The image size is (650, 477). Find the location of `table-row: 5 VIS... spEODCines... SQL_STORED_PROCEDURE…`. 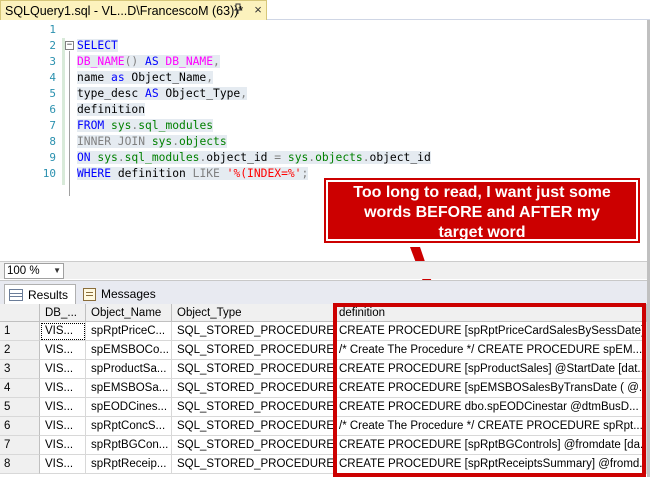

table-row: 5 VIS... spEODCines... SQL_STORED_PROCEDURE… is located at coordinates (325, 407).